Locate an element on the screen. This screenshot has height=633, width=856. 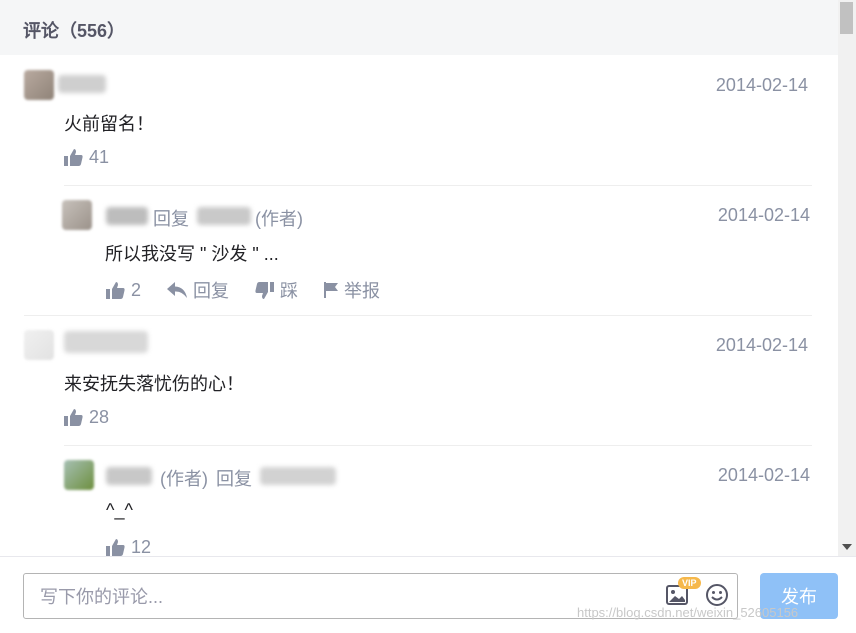
like-count: 12 is located at coordinates (141, 546).